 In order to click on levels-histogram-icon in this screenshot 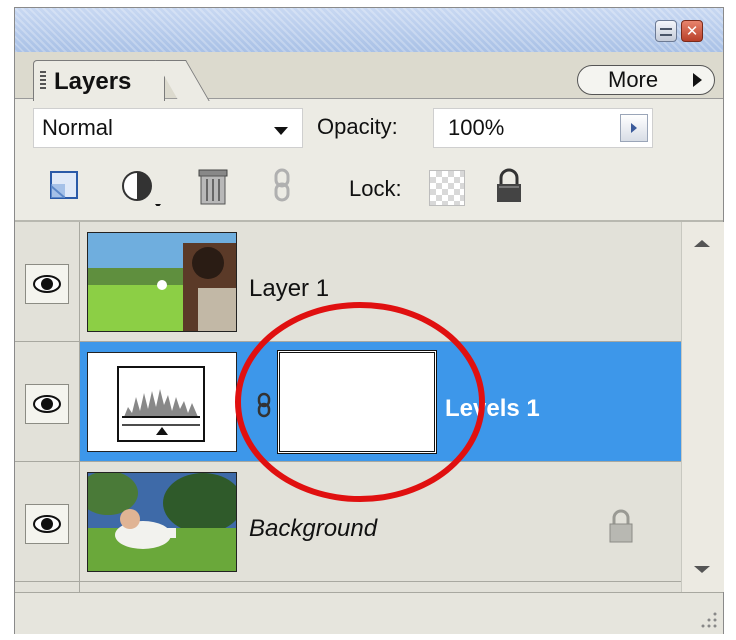, I will do `click(162, 402)`.